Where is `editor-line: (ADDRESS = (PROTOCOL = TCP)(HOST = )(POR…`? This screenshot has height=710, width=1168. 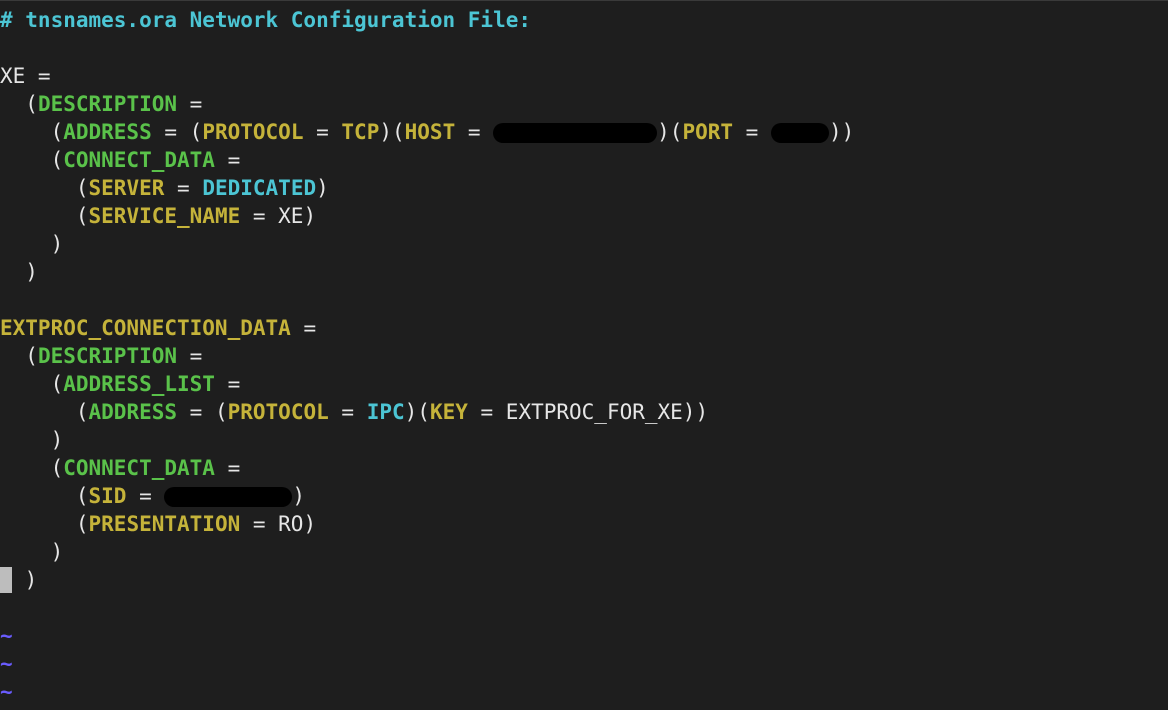
editor-line: (ADDRESS = (PROTOCOL = TCP)(HOST = )(POR… is located at coordinates (584, 132).